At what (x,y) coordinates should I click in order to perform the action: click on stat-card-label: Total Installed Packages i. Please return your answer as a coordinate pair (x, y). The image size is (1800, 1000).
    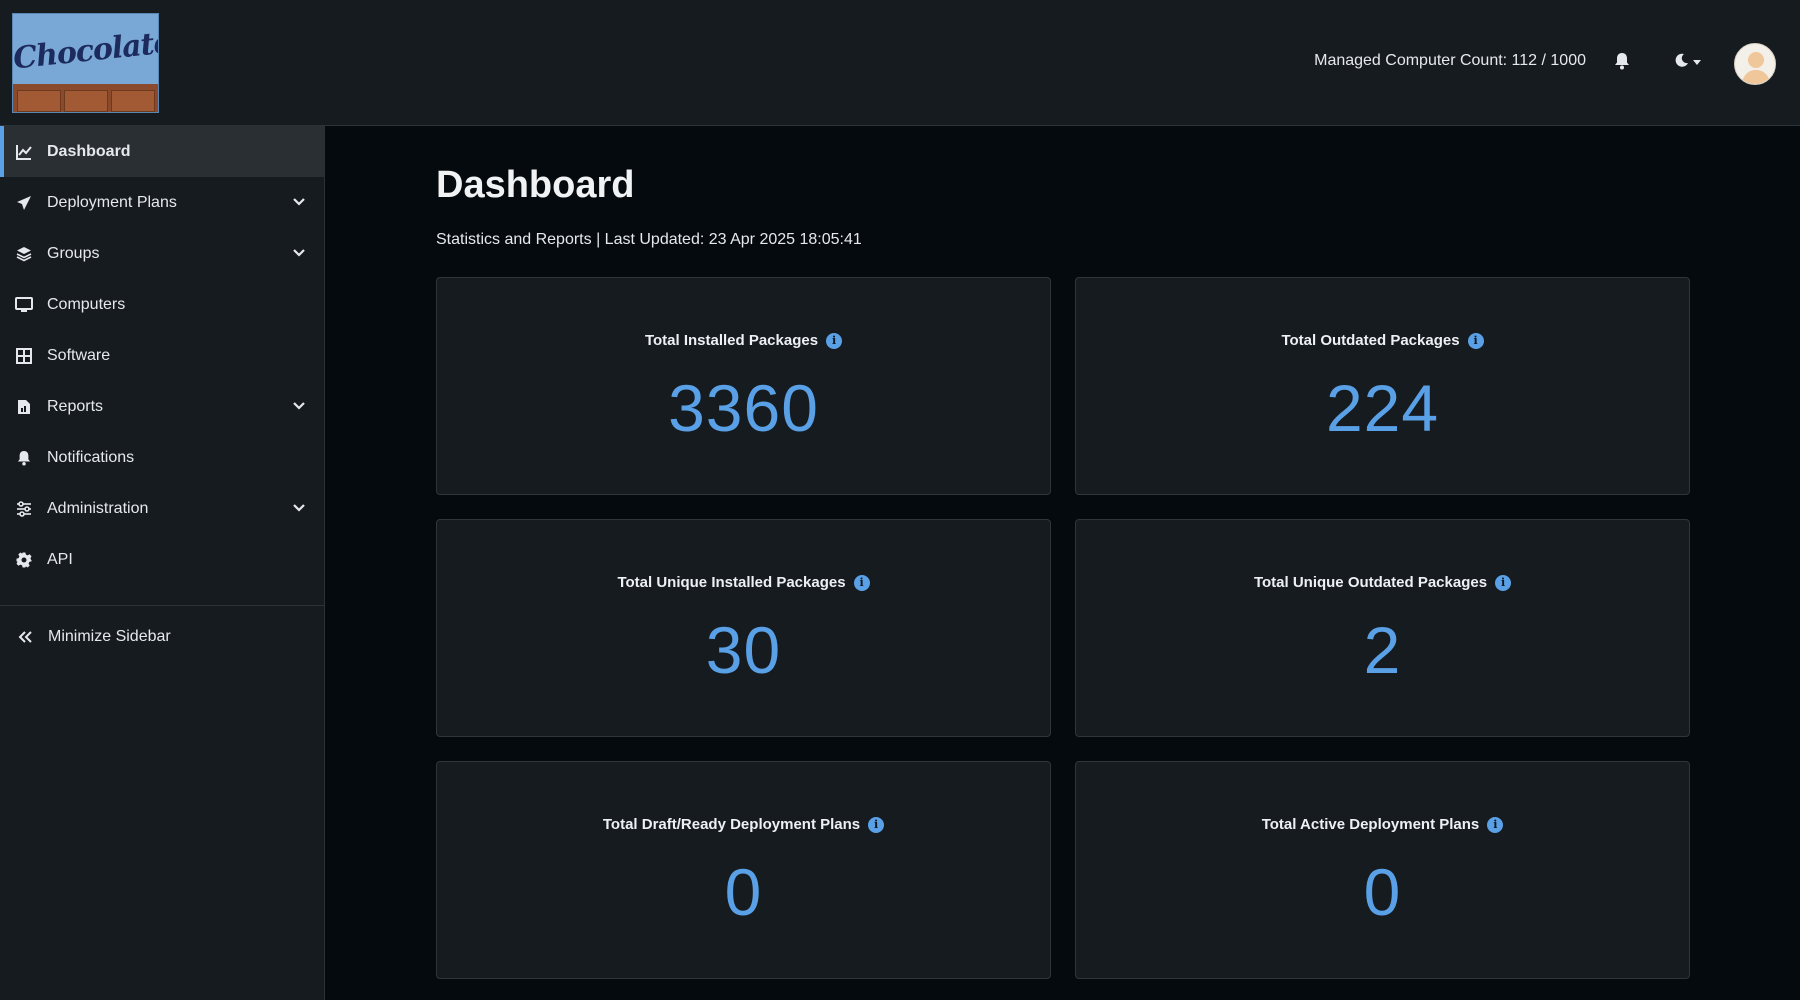
    Looking at the image, I should click on (743, 340).